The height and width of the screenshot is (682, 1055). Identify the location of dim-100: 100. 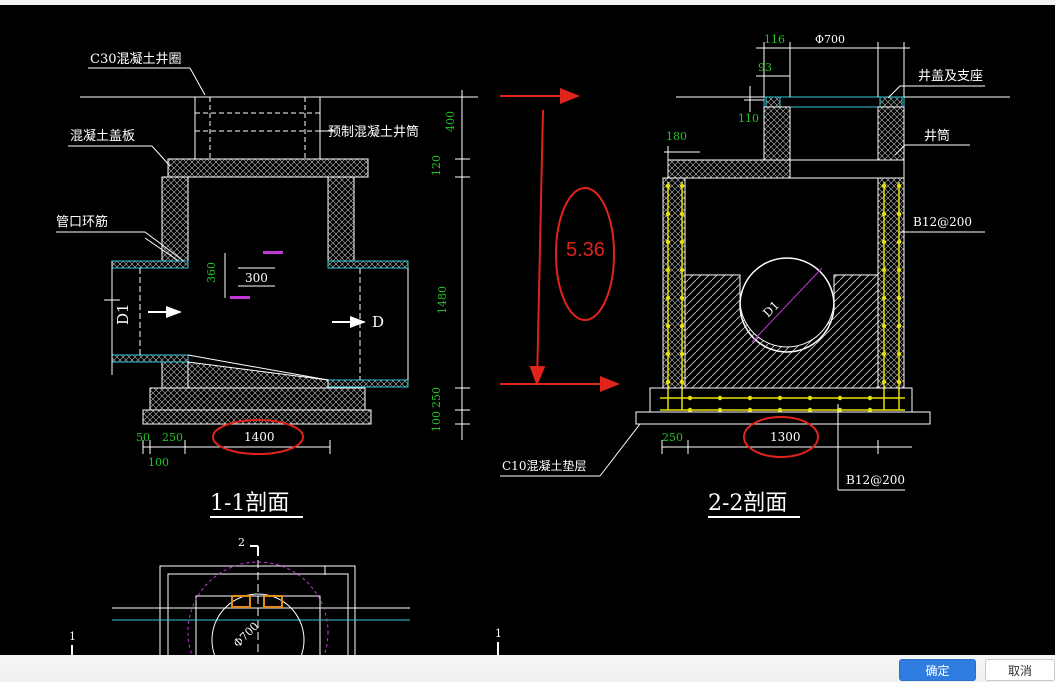
(436, 421).